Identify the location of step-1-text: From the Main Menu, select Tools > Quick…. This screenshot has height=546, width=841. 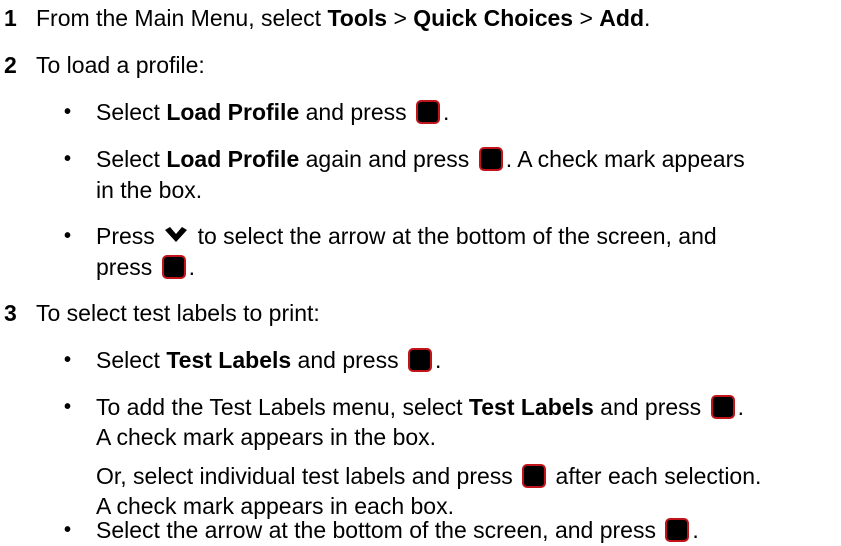
(343, 18).